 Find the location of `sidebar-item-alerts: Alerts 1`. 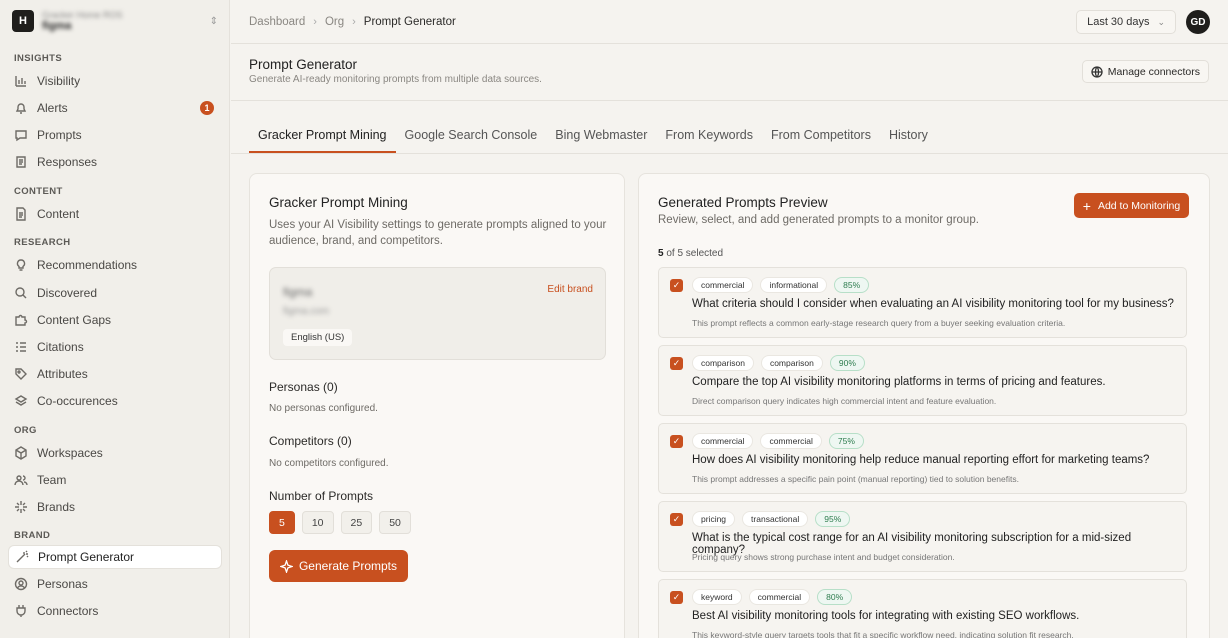

sidebar-item-alerts: Alerts 1 is located at coordinates (115, 108).